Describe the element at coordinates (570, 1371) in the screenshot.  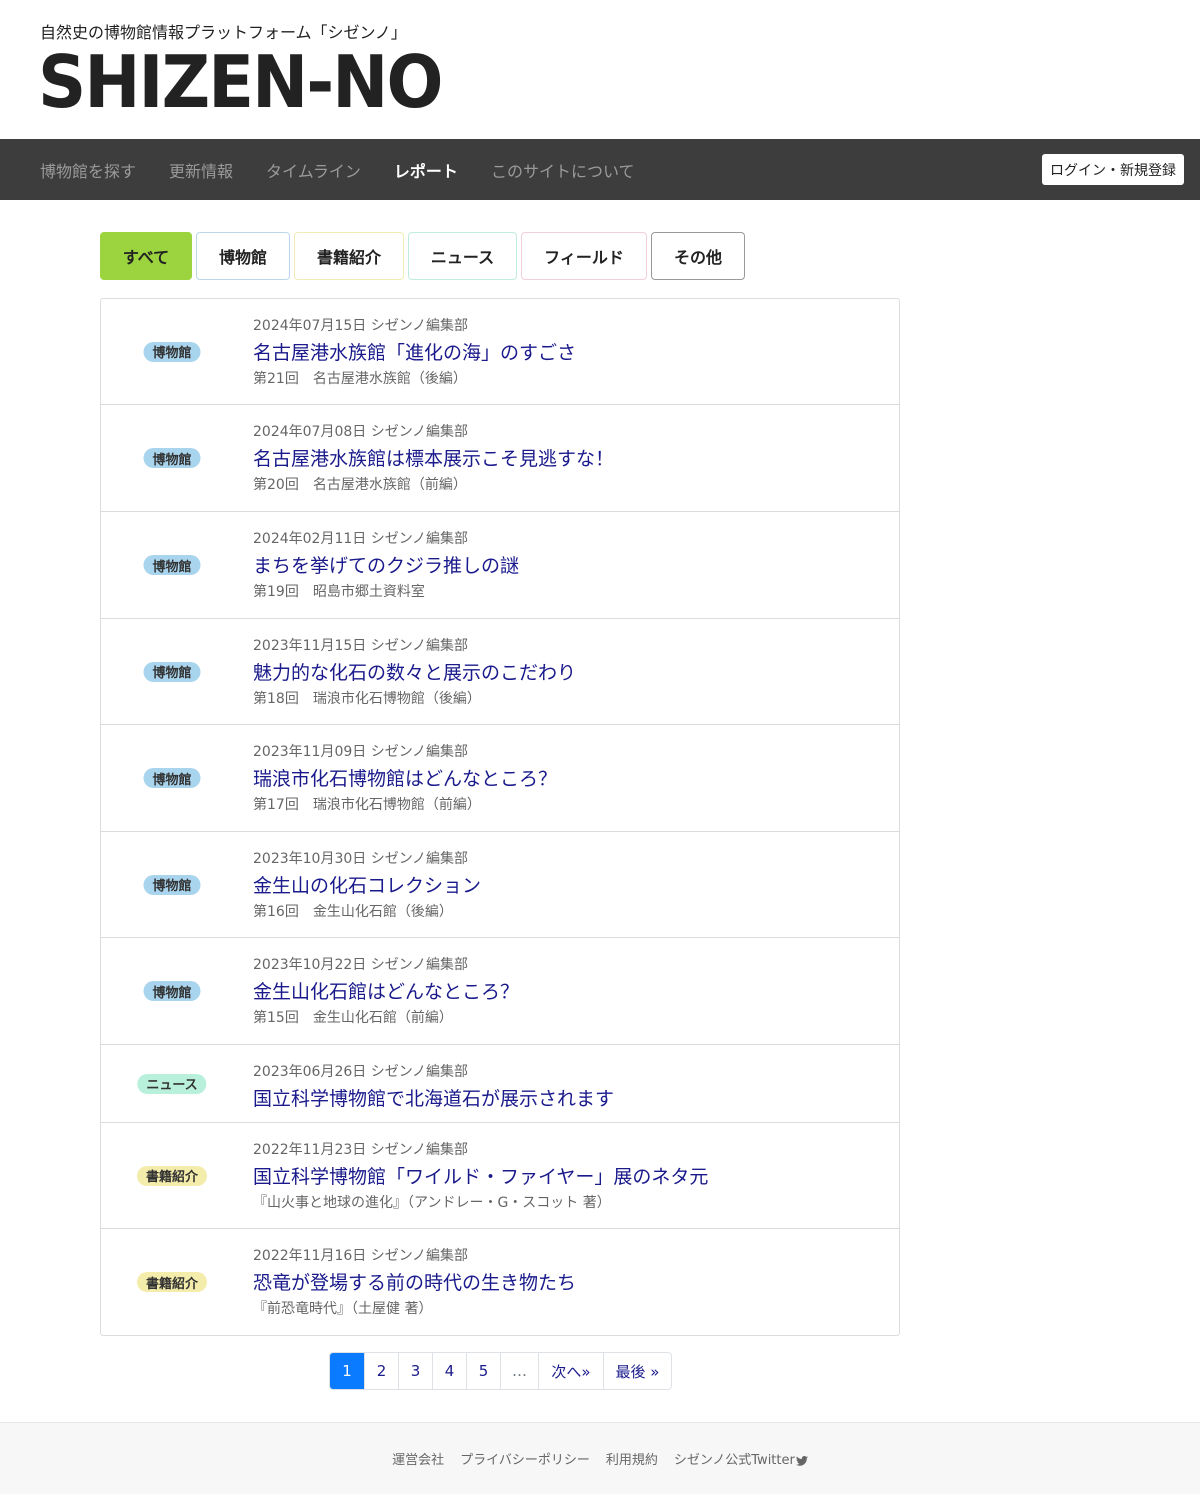
I see `next-page-link: 次へ»` at that location.